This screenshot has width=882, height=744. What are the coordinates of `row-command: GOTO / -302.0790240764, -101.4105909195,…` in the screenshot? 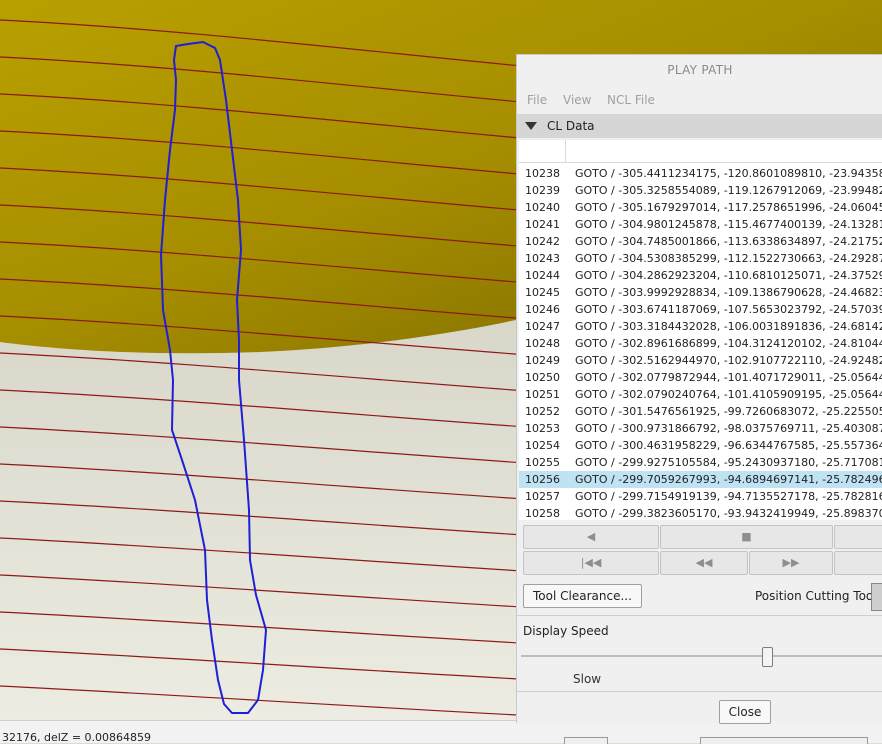 It's located at (728, 394).